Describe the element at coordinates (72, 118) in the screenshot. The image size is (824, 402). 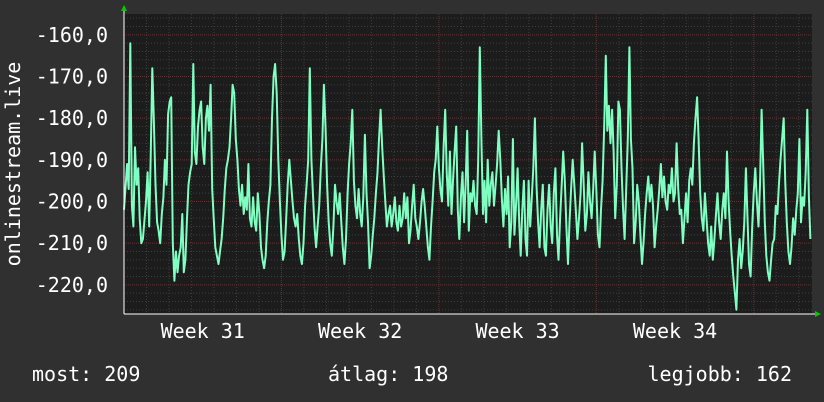
I see `y-tick-label: -180,0` at that location.